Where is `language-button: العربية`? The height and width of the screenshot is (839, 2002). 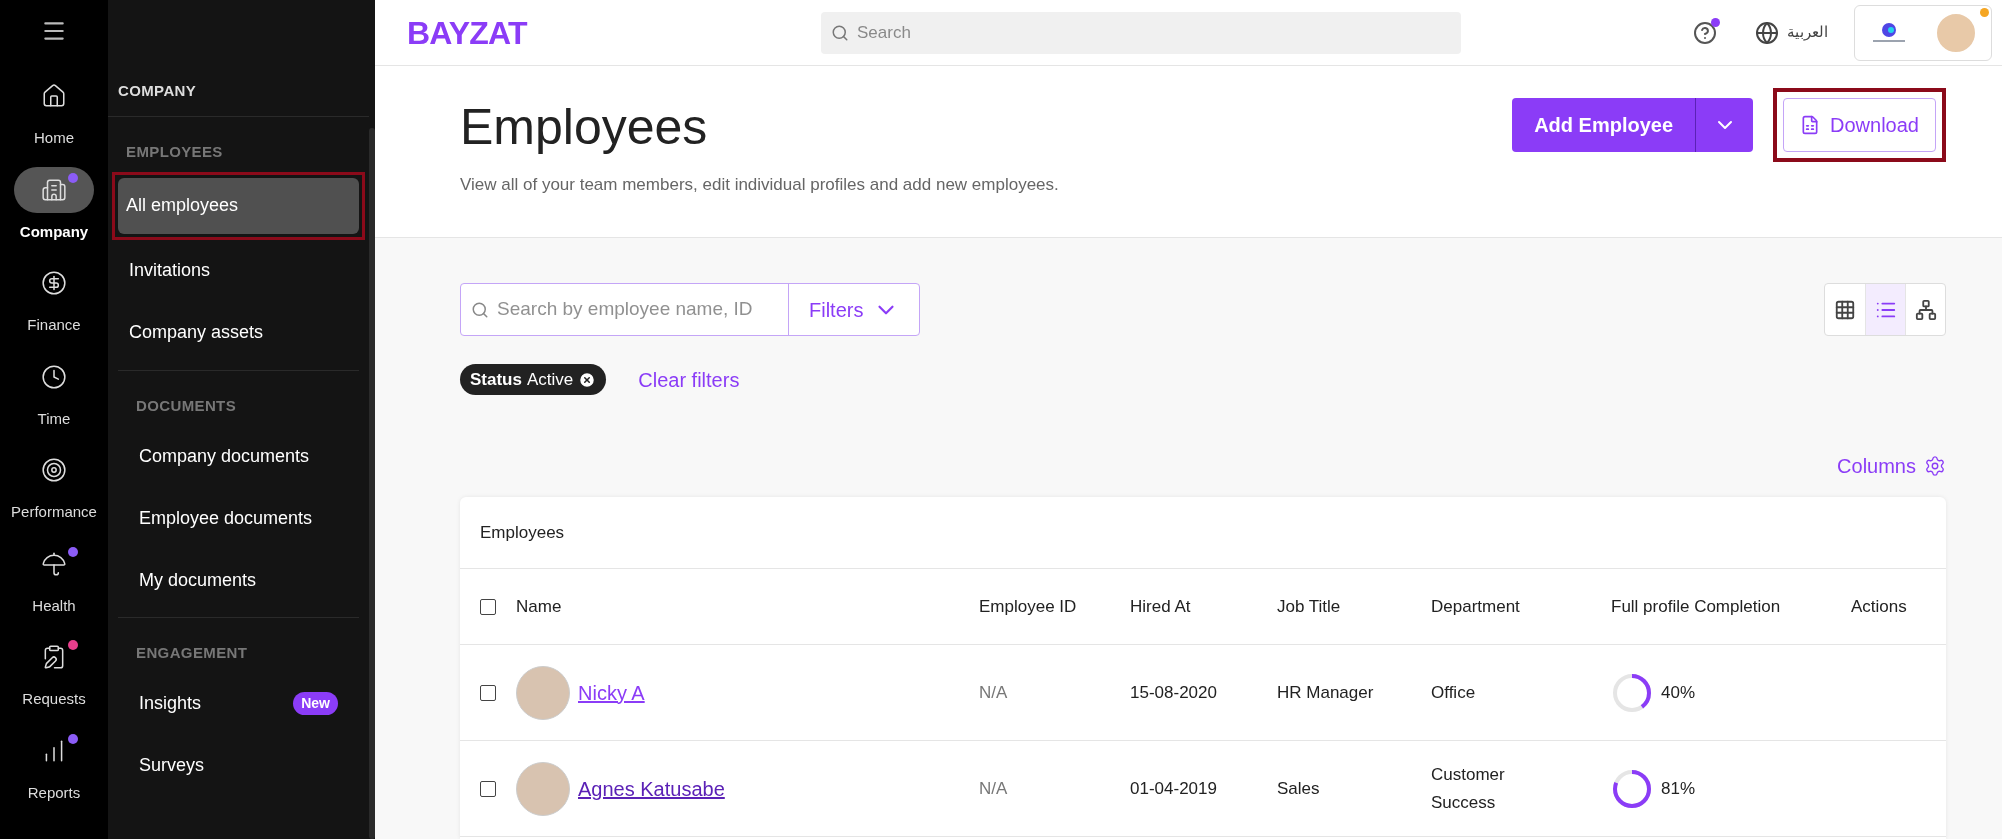
language-button: العربية is located at coordinates (1791, 32).